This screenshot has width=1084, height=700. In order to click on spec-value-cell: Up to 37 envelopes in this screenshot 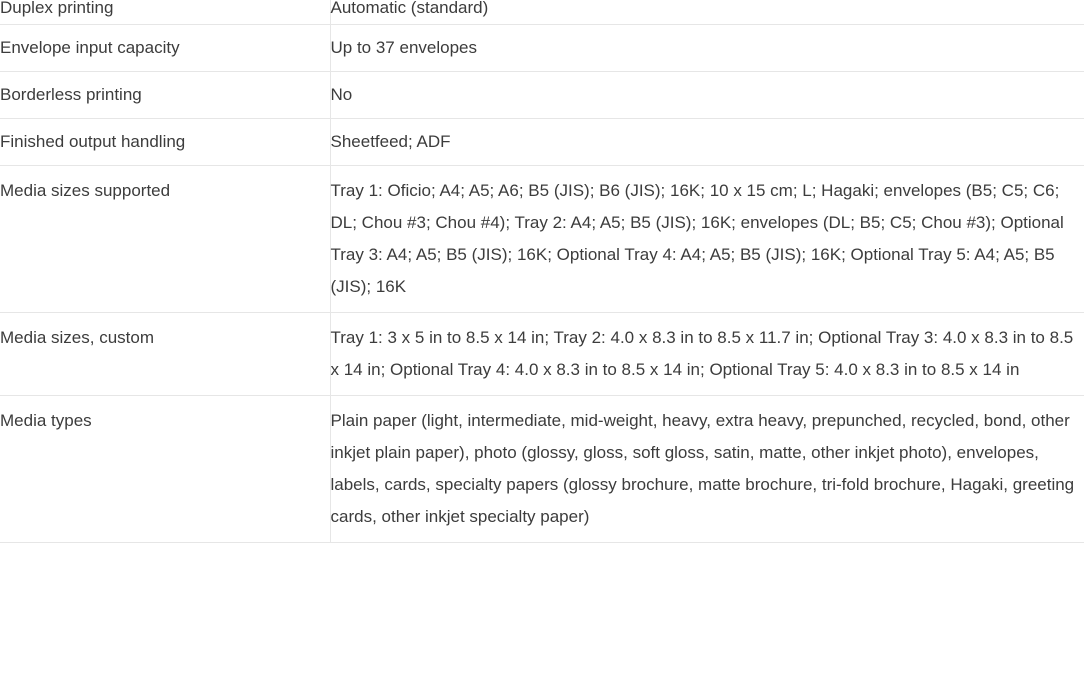, I will do `click(707, 48)`.